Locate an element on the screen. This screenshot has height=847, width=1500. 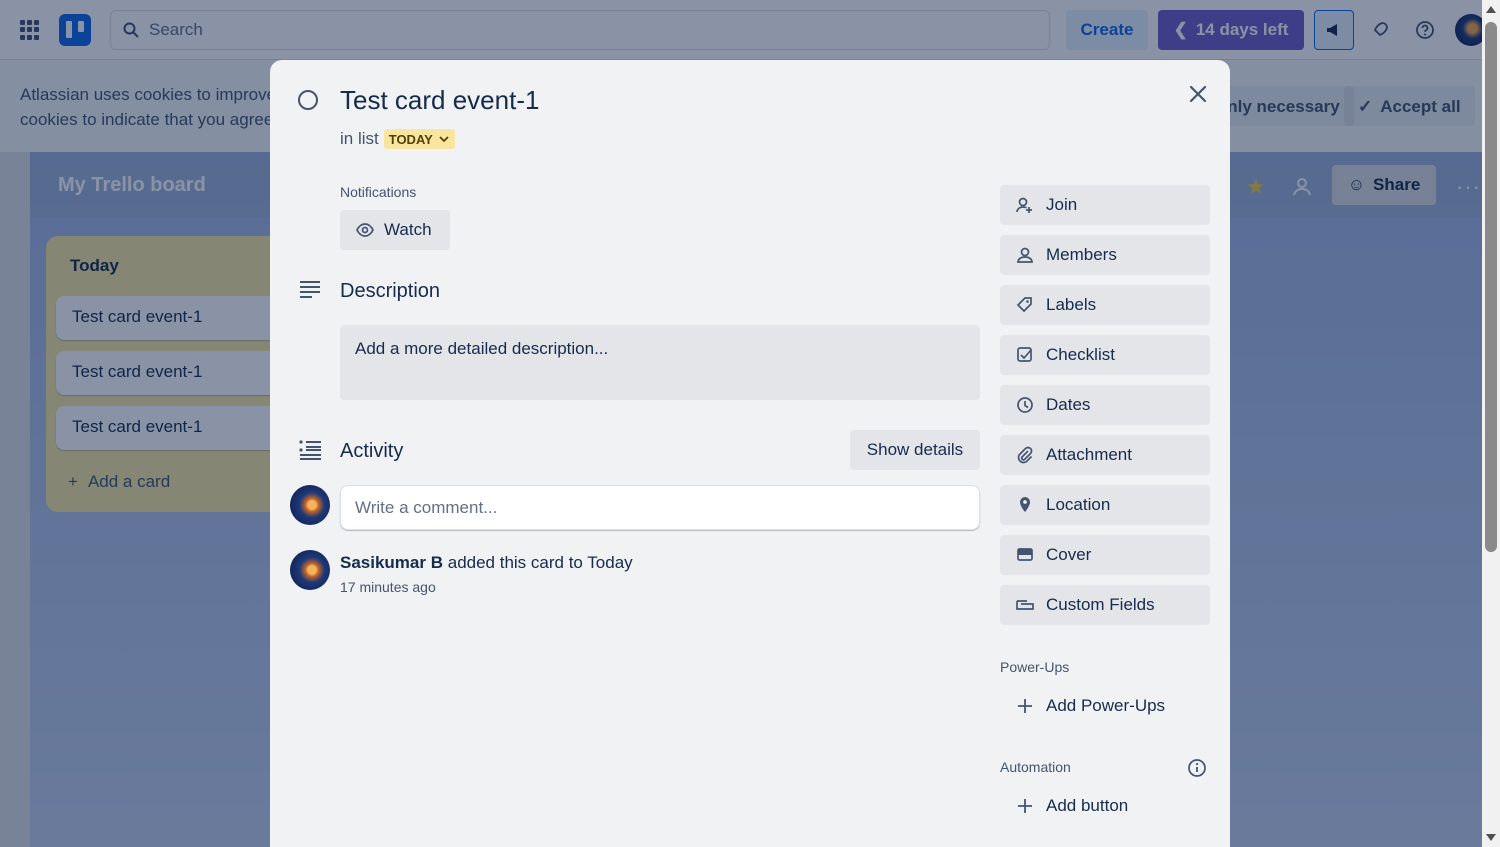
add-powerups-label: Add Power-Ups is located at coordinates (1106, 705).